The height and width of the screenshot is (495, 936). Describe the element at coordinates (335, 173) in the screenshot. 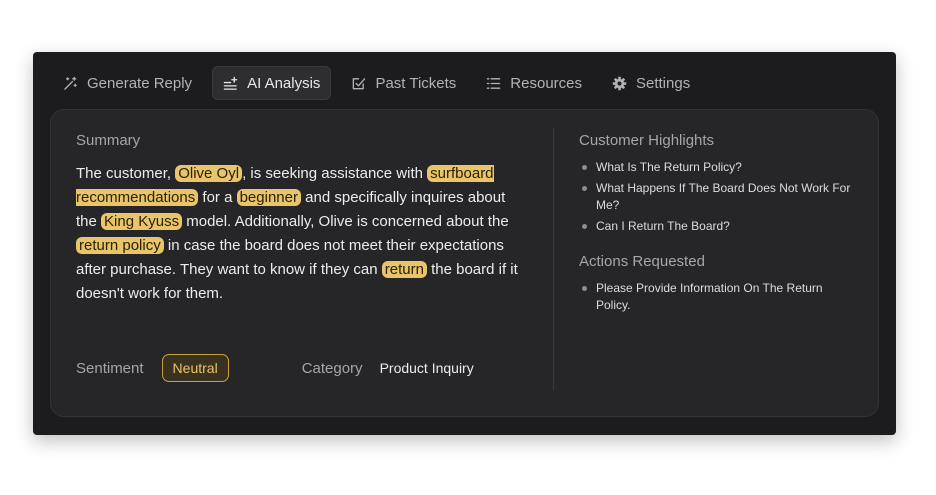

I see `summary-text-part: , is seeking assistance with` at that location.